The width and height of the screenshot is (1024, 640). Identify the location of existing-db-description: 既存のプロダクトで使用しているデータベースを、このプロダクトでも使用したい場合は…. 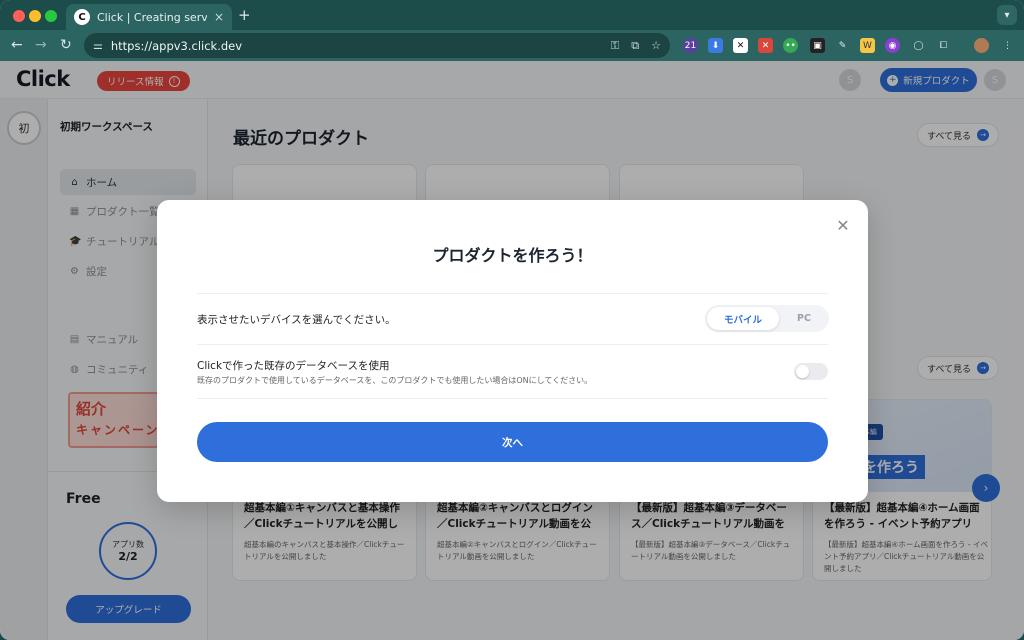
(395, 380).